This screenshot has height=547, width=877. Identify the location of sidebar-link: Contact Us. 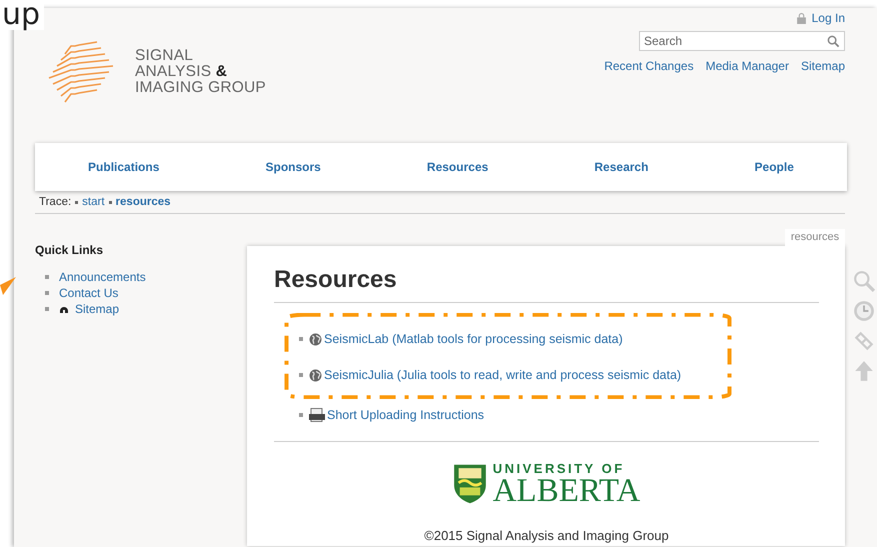
(88, 293).